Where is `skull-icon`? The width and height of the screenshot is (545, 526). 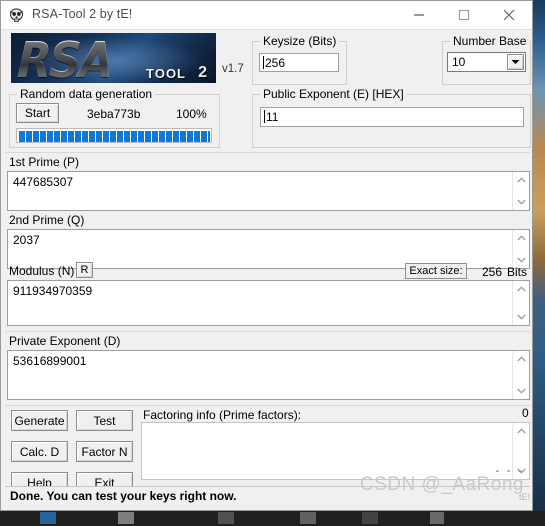 skull-icon is located at coordinates (16, 15).